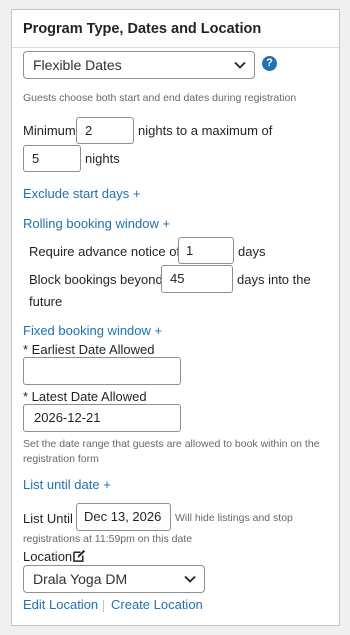 The image size is (350, 635). What do you see at coordinates (102, 158) in the screenshot?
I see `nights-suffix-label: nights` at bounding box center [102, 158].